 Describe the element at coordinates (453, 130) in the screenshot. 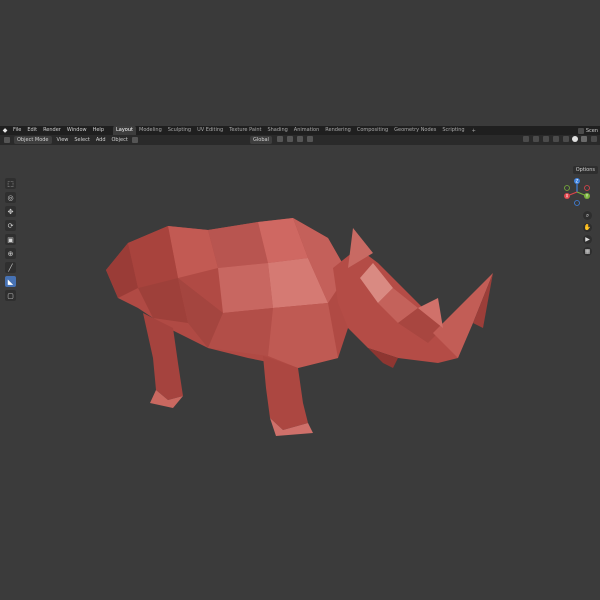

I see `tab-scripting: Scripting` at that location.